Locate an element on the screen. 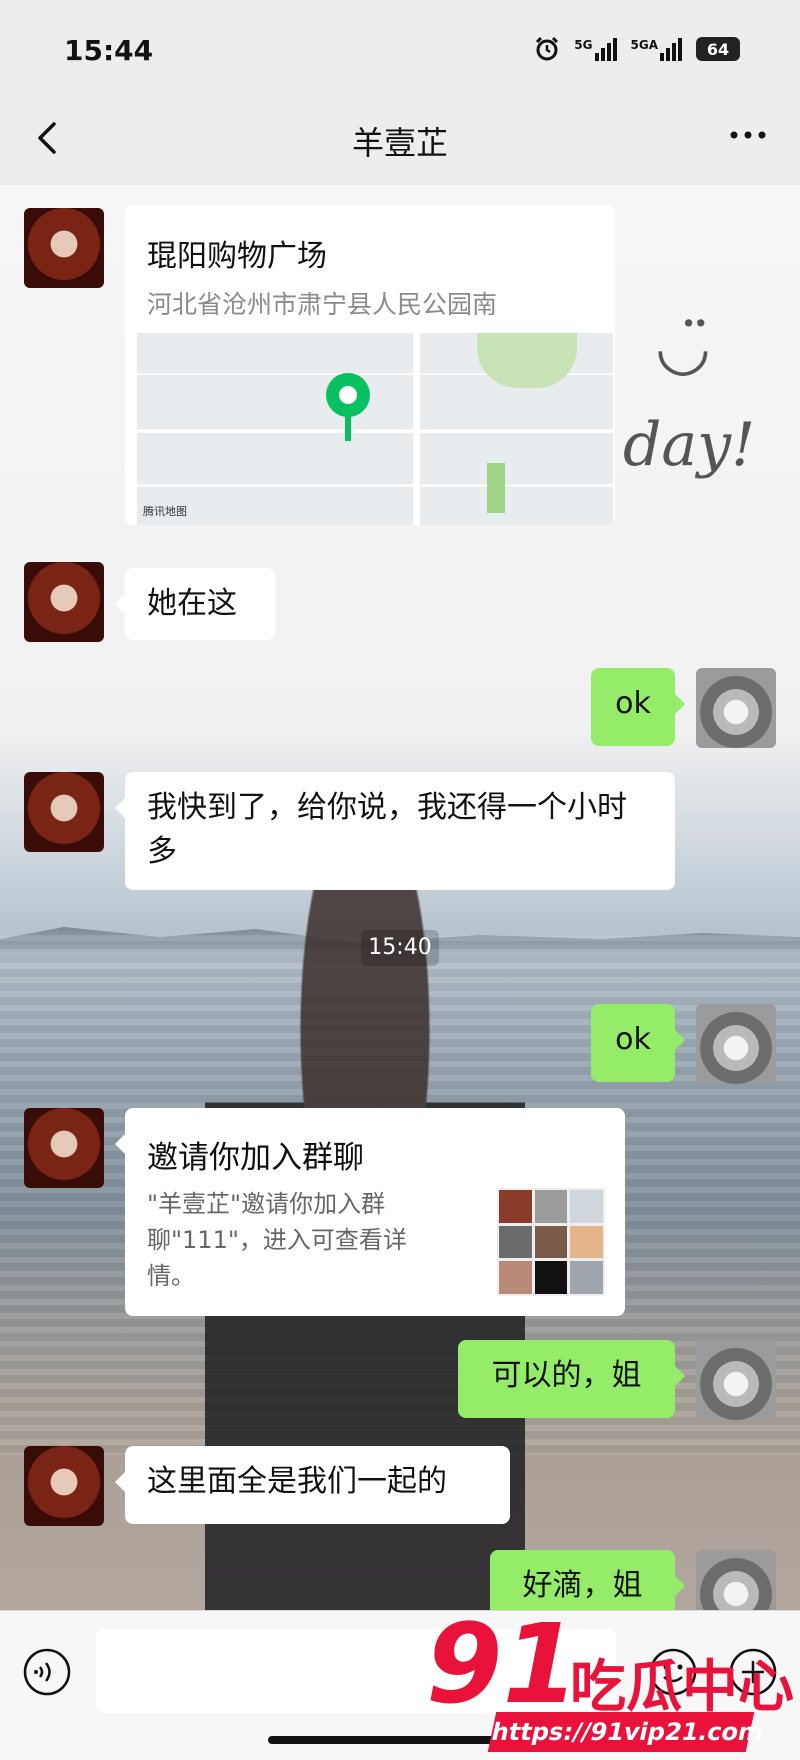 This screenshot has height=1760, width=800. watermark-brand: 吃瓜中心 is located at coordinates (682, 1687).